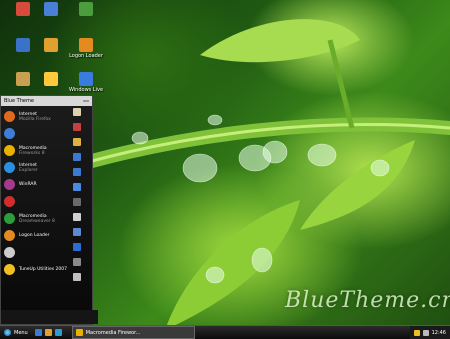 Image resolution: width=450 pixels, height=339 pixels. I want to click on start-menu-item-label: Internet Mozilla Firefox, so click(35, 117).